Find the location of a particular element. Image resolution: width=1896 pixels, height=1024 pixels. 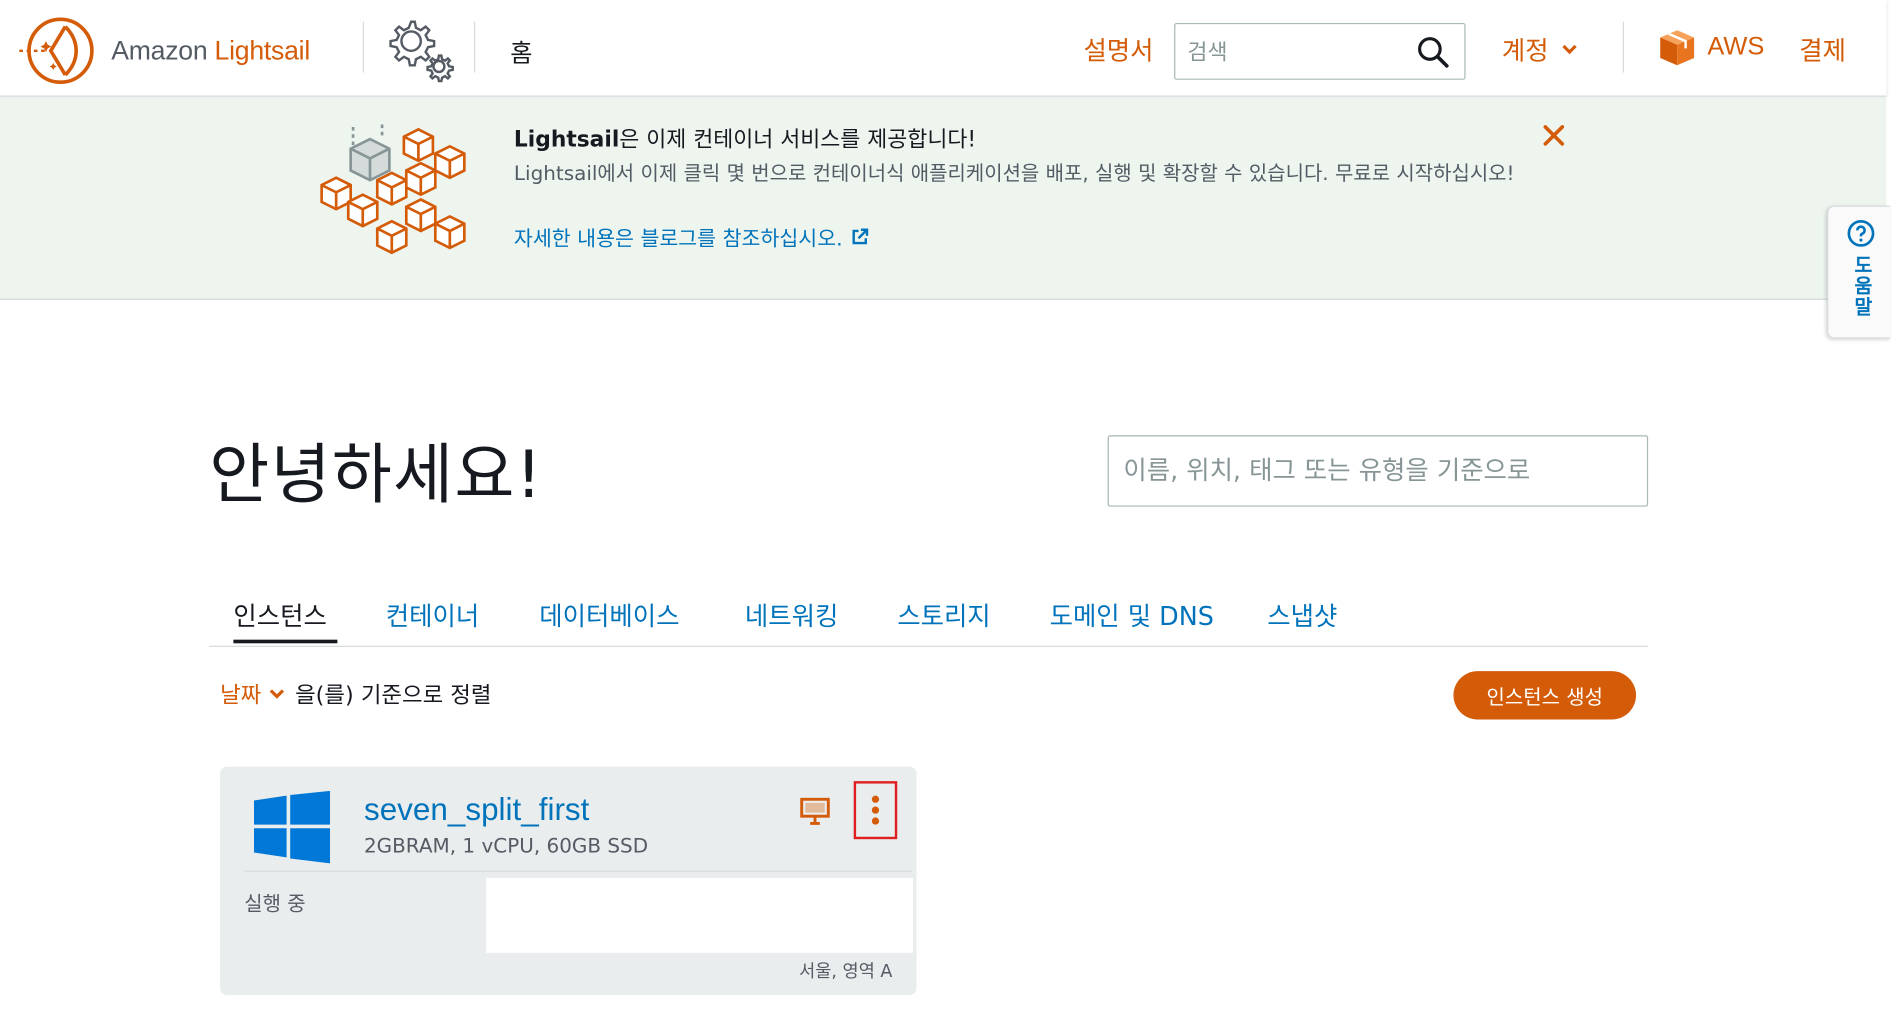

help-panel-tab: 도움말 is located at coordinates (1858, 272).